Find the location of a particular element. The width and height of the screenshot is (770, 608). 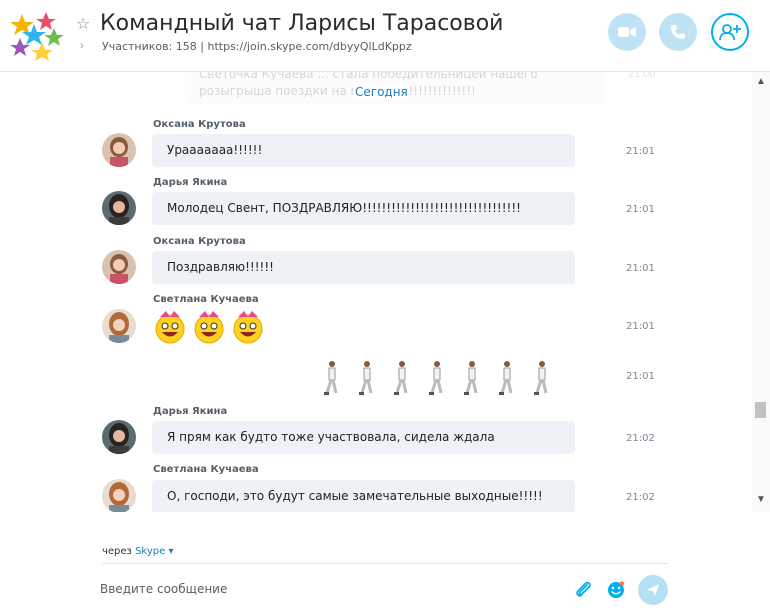

date-divider: Сегодня is located at coordinates (381, 92).